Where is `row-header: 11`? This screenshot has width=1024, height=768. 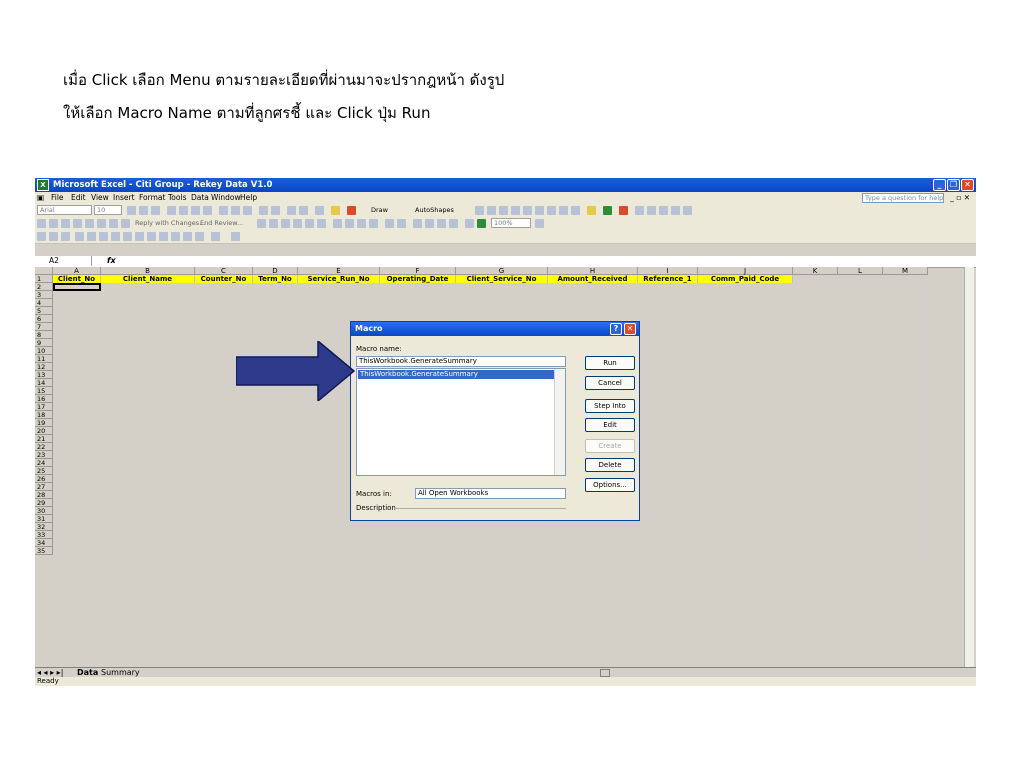
row-header: 11 is located at coordinates (44, 359).